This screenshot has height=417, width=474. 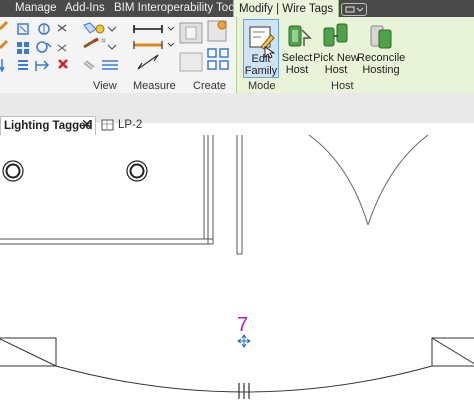 What do you see at coordinates (297, 70) in the screenshot?
I see `select-host-label-2: Host` at bounding box center [297, 70].